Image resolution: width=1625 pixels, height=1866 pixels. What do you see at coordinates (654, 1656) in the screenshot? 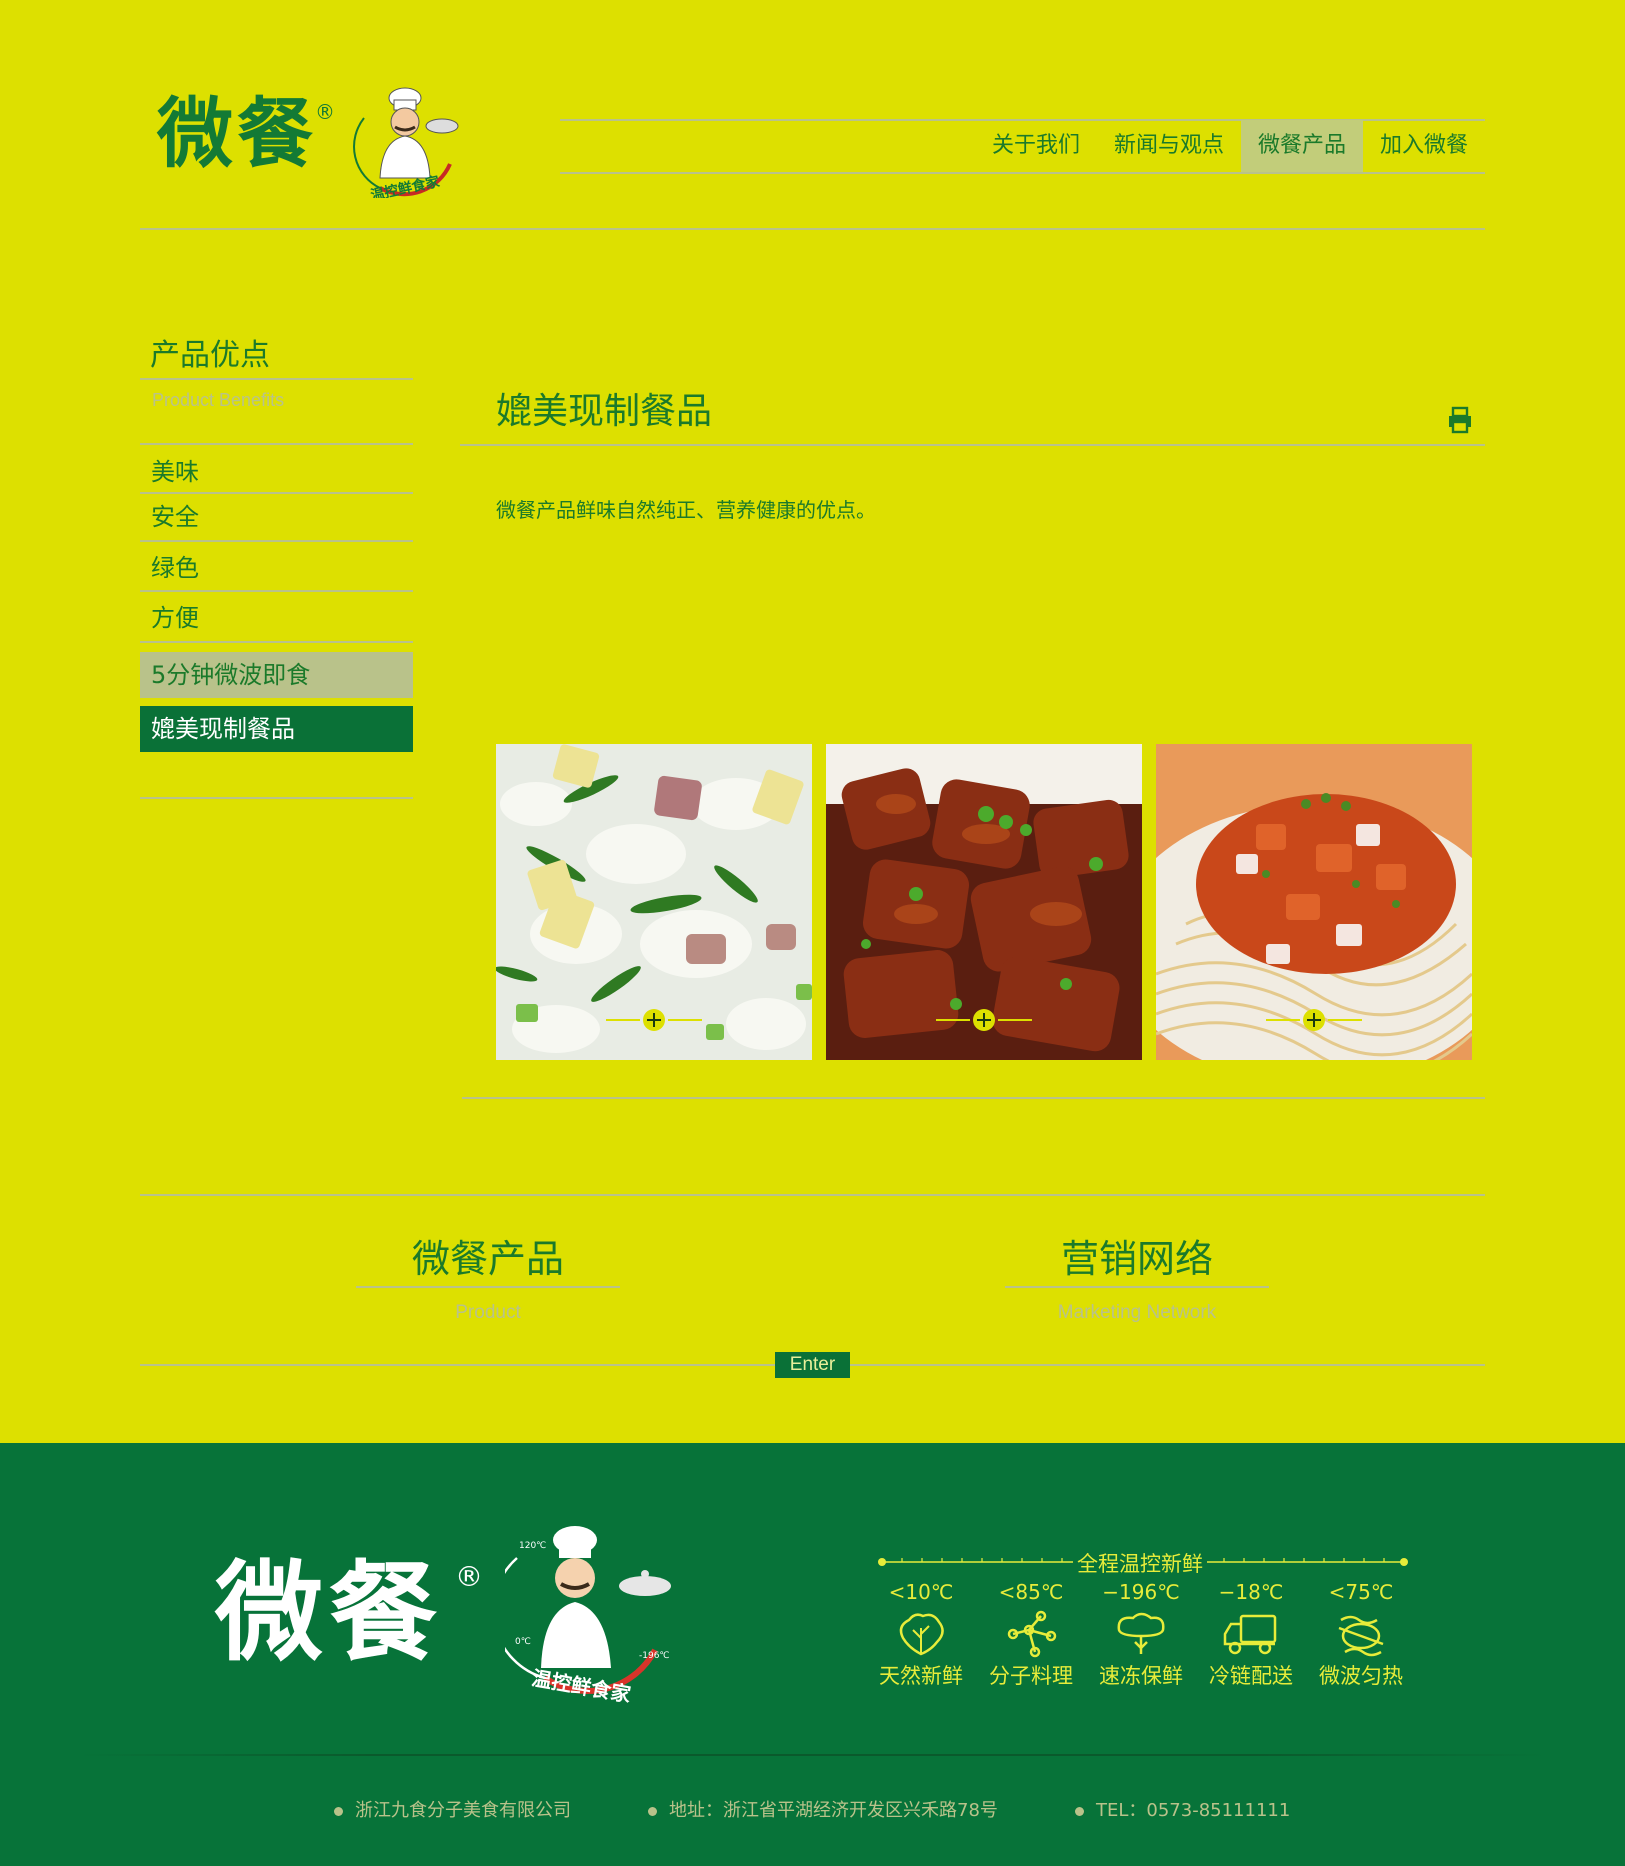
I see `temp-right-label: -196℃` at bounding box center [654, 1656].